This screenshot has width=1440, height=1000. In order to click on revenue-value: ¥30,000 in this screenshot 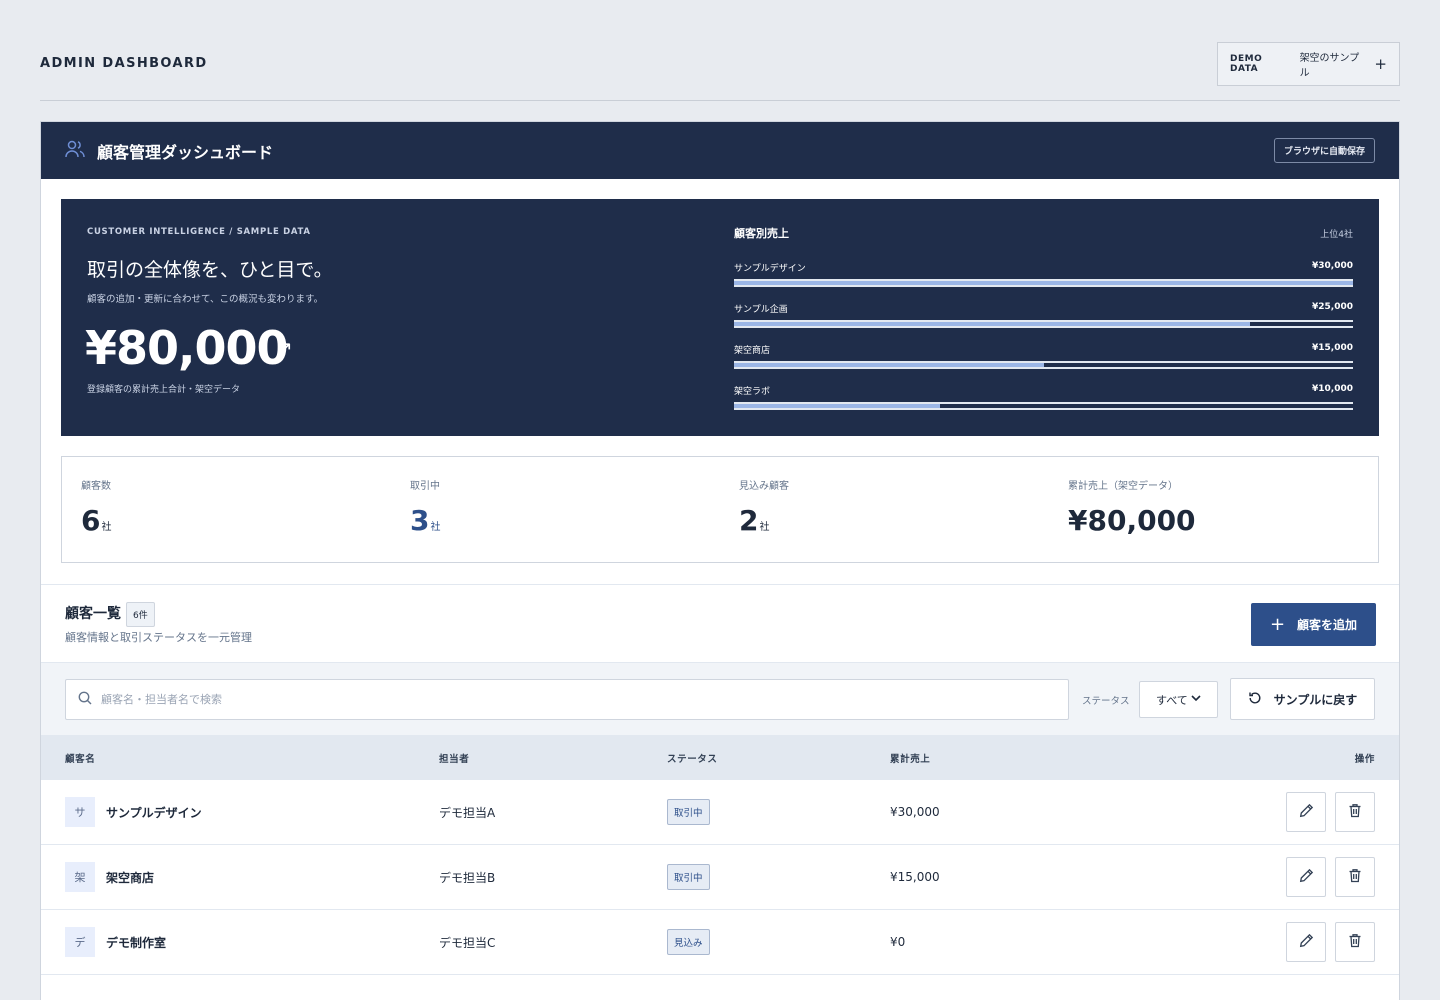, I will do `click(1332, 266)`.